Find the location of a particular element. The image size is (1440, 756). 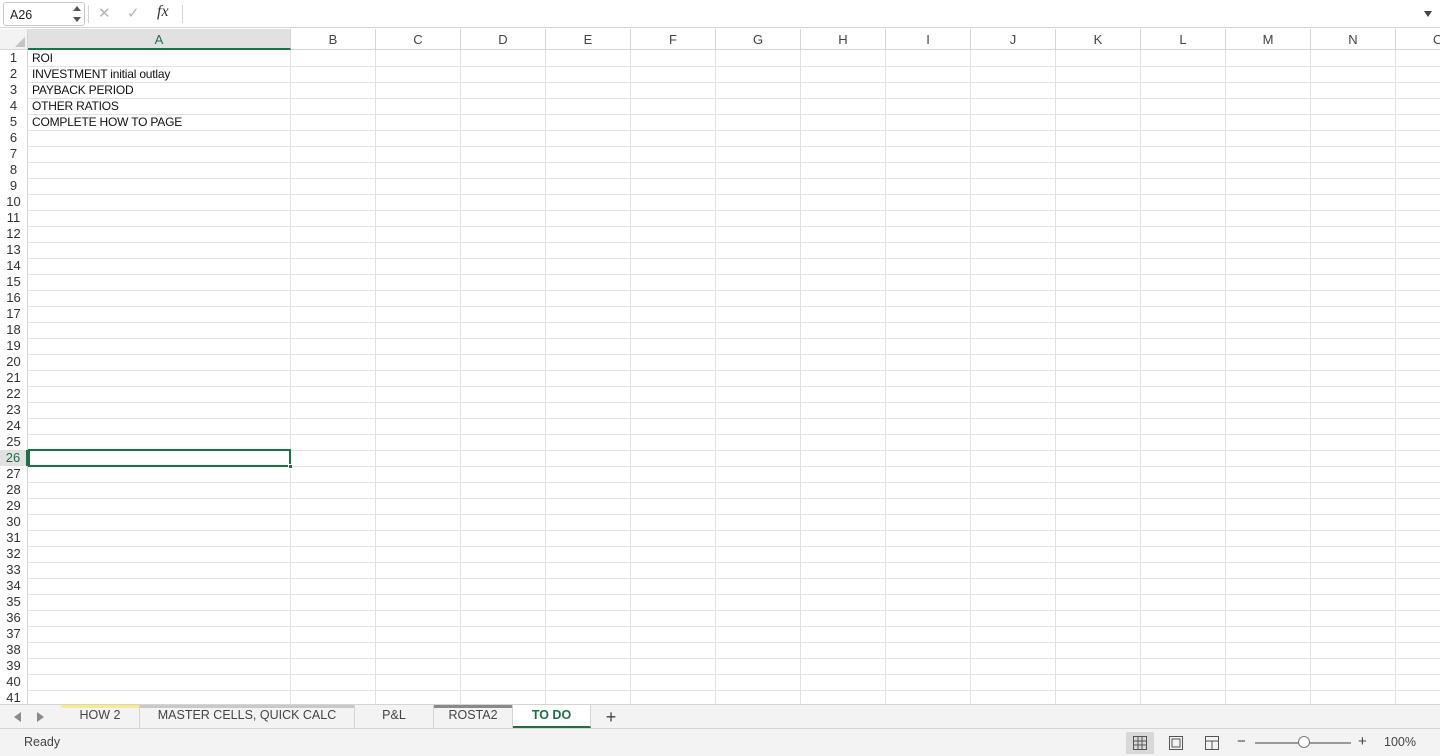

row-header-6: 6 is located at coordinates (14, 138).